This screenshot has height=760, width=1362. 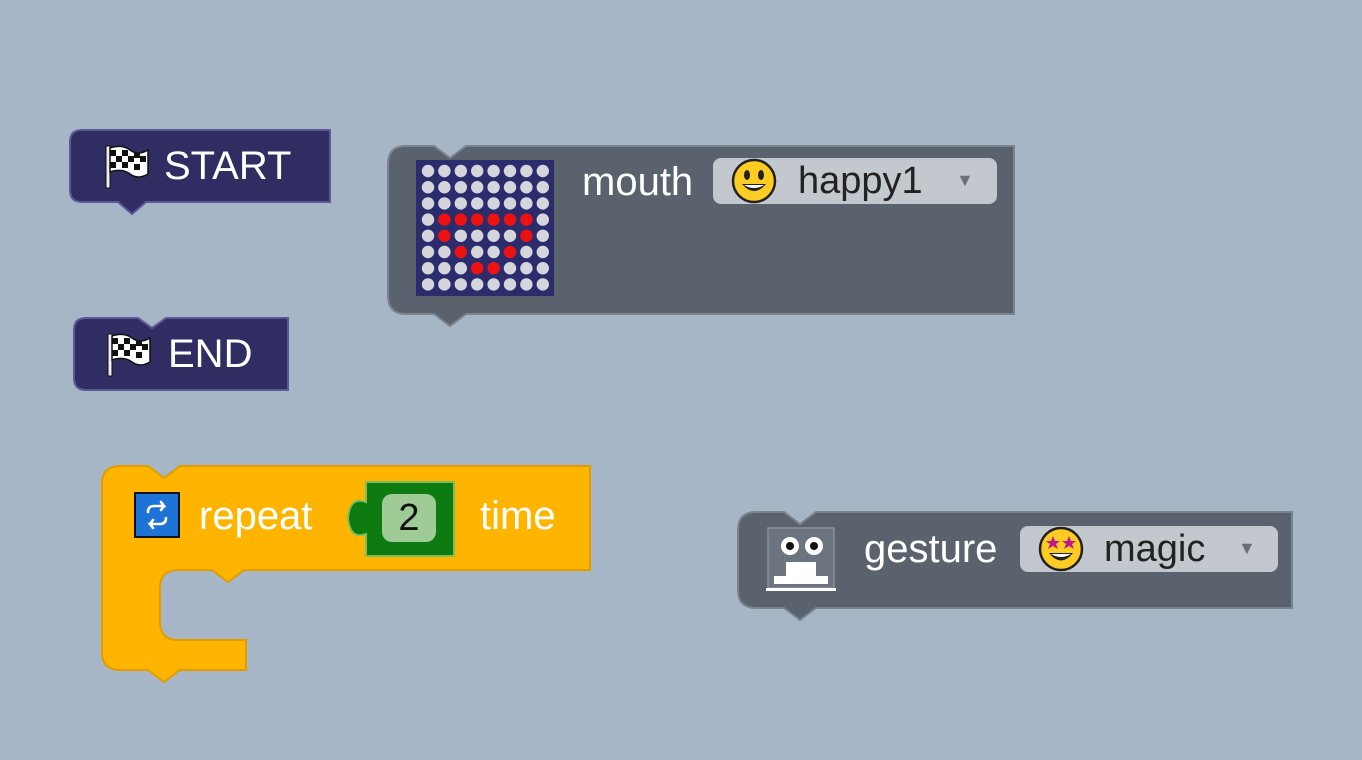 I want to click on mouth-dropdown-value: happy1, so click(x=860, y=181).